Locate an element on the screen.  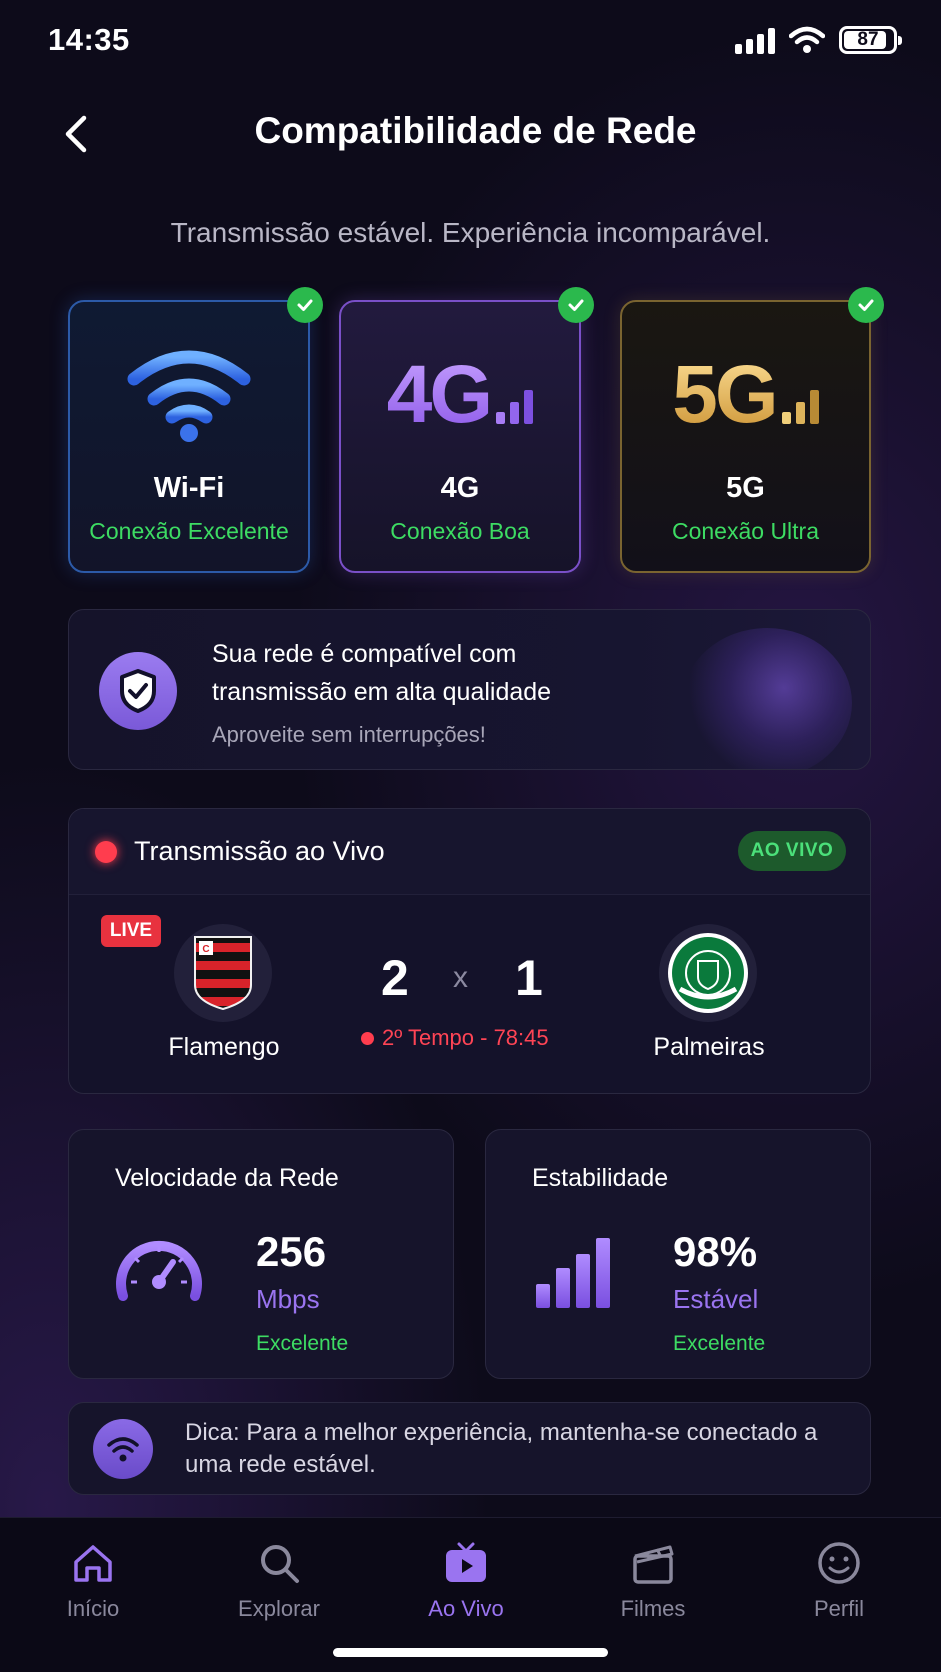
svg-text: C is located at coordinates (205, 949).